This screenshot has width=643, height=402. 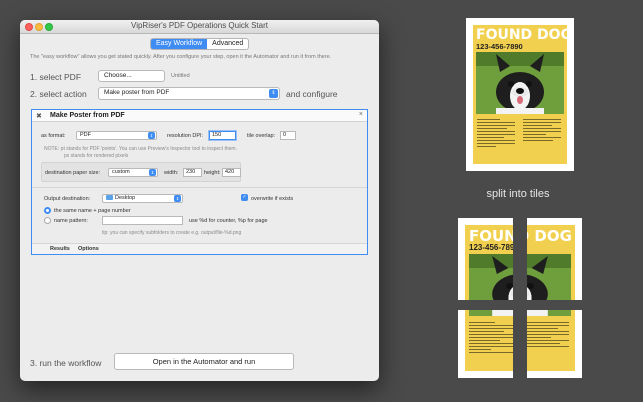 I want to click on window-title: VipRiser's PDF Operations Quick Start, so click(x=199, y=25).